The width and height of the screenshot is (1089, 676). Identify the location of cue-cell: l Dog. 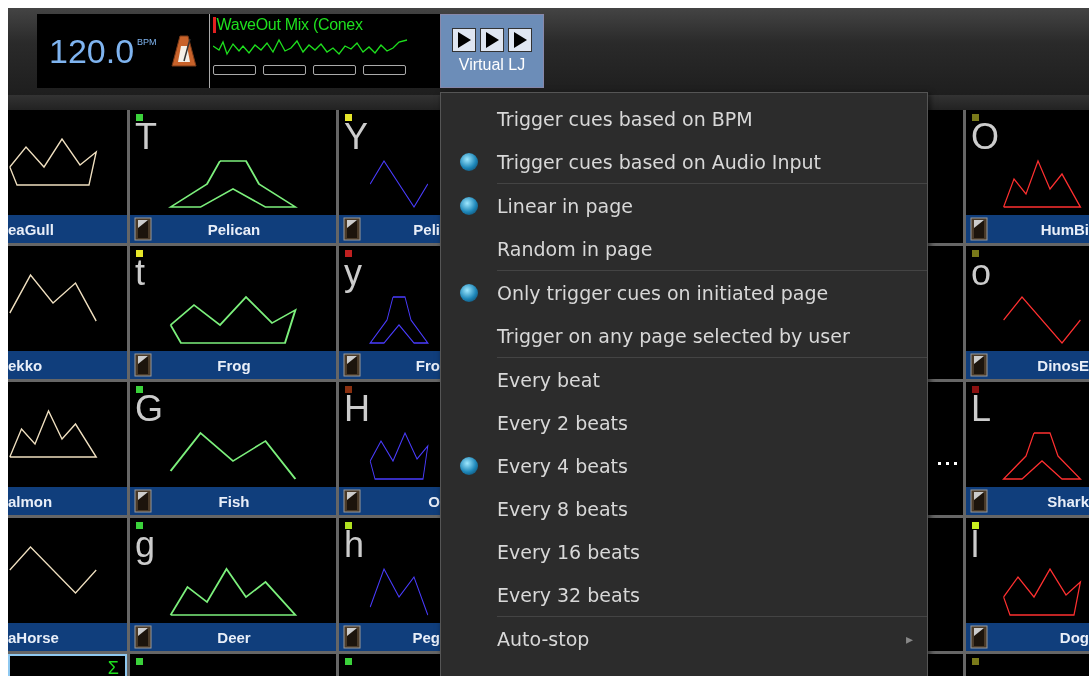
(1027, 584).